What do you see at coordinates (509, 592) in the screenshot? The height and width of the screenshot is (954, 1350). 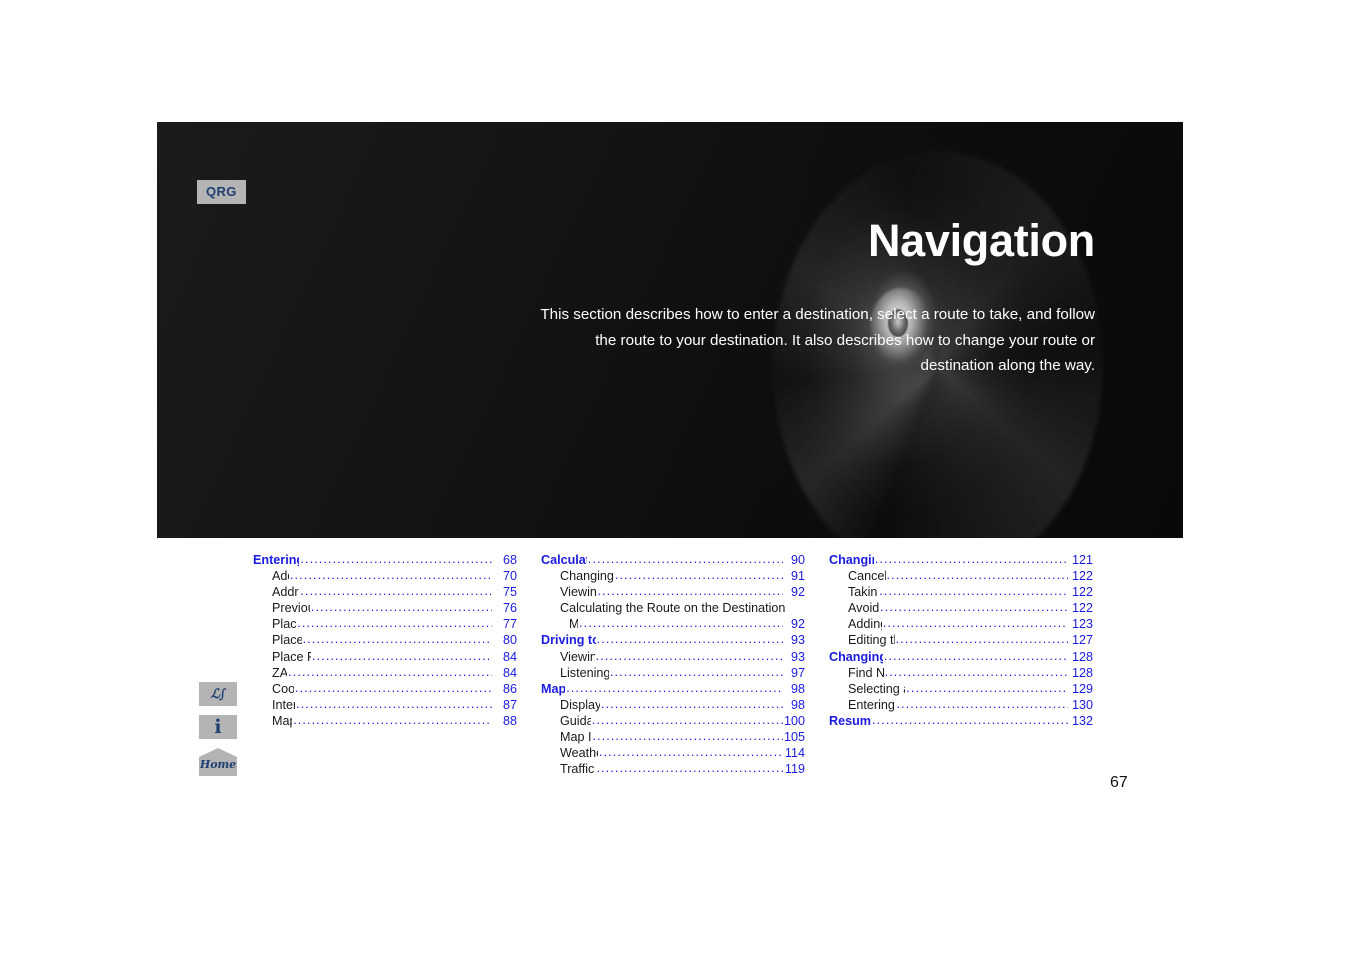 I see `toc-page-number: 75` at bounding box center [509, 592].